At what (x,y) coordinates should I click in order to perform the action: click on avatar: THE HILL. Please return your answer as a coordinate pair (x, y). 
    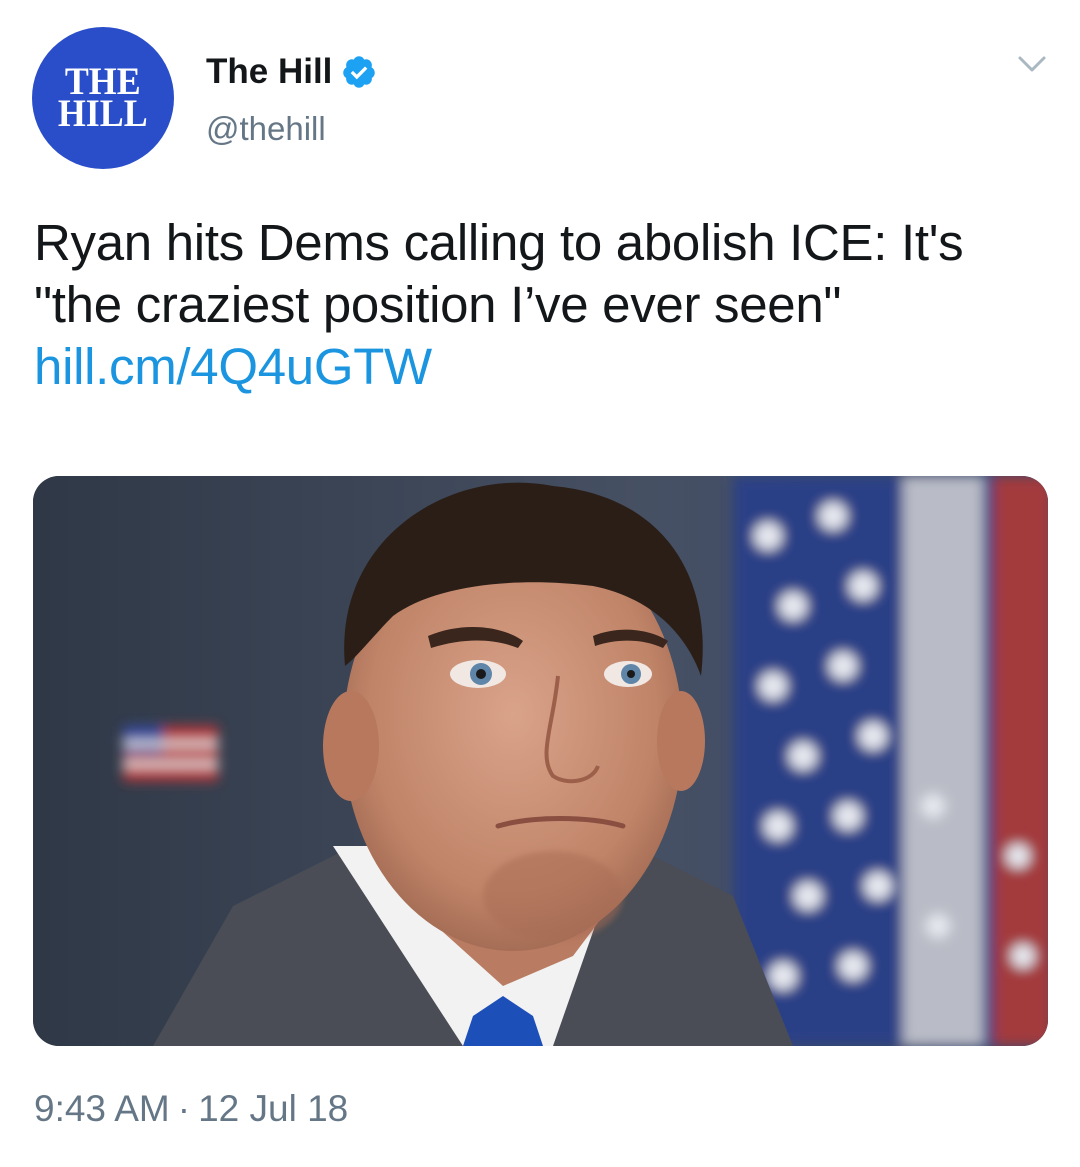
    Looking at the image, I should click on (103, 98).